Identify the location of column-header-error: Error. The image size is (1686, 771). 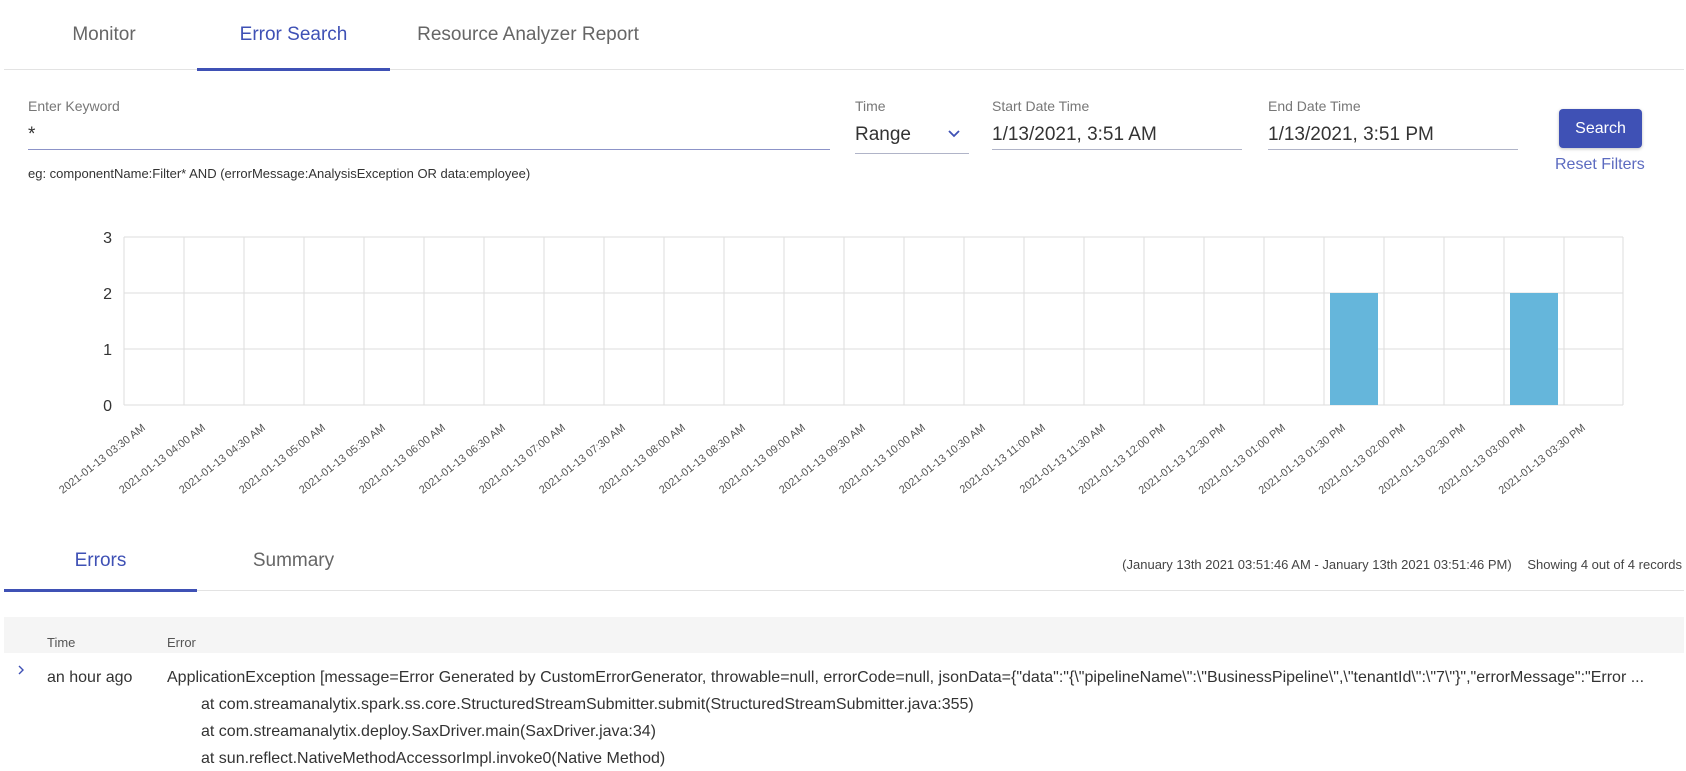
(181, 642).